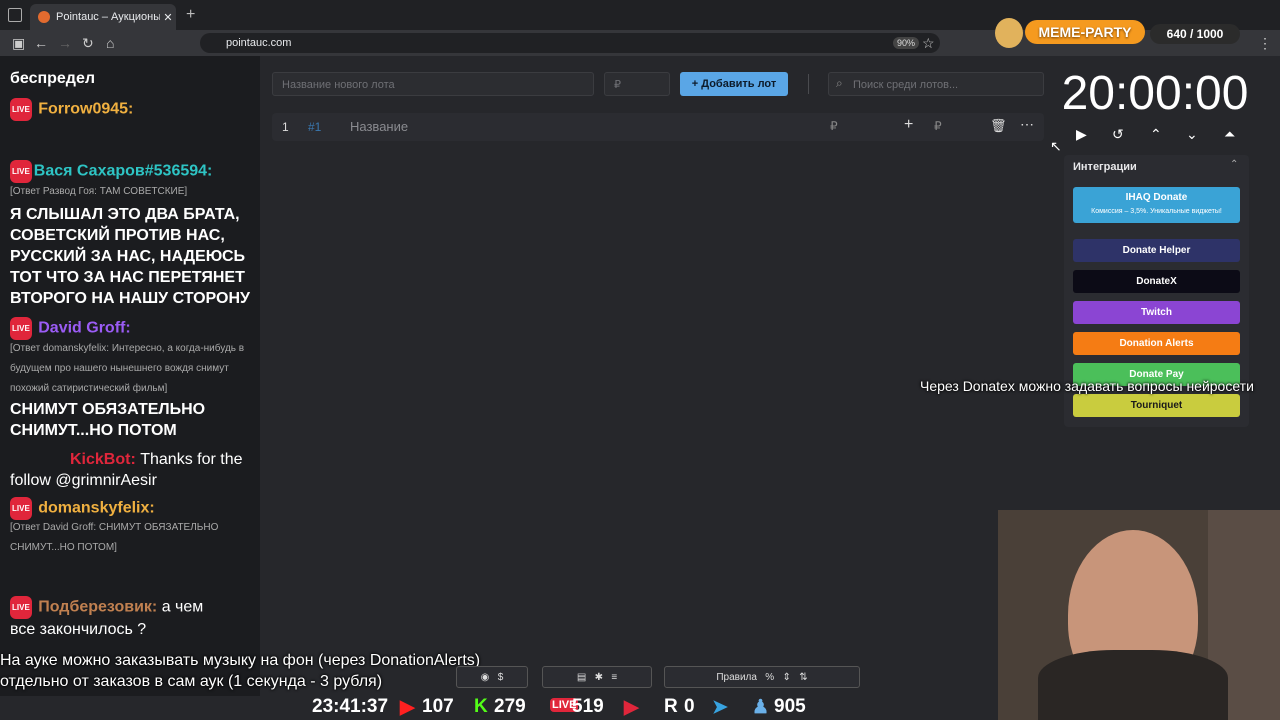 This screenshot has width=1280, height=720. What do you see at coordinates (1156, 197) in the screenshot?
I see `ihaq-label: IHAQ Donate` at bounding box center [1156, 197].